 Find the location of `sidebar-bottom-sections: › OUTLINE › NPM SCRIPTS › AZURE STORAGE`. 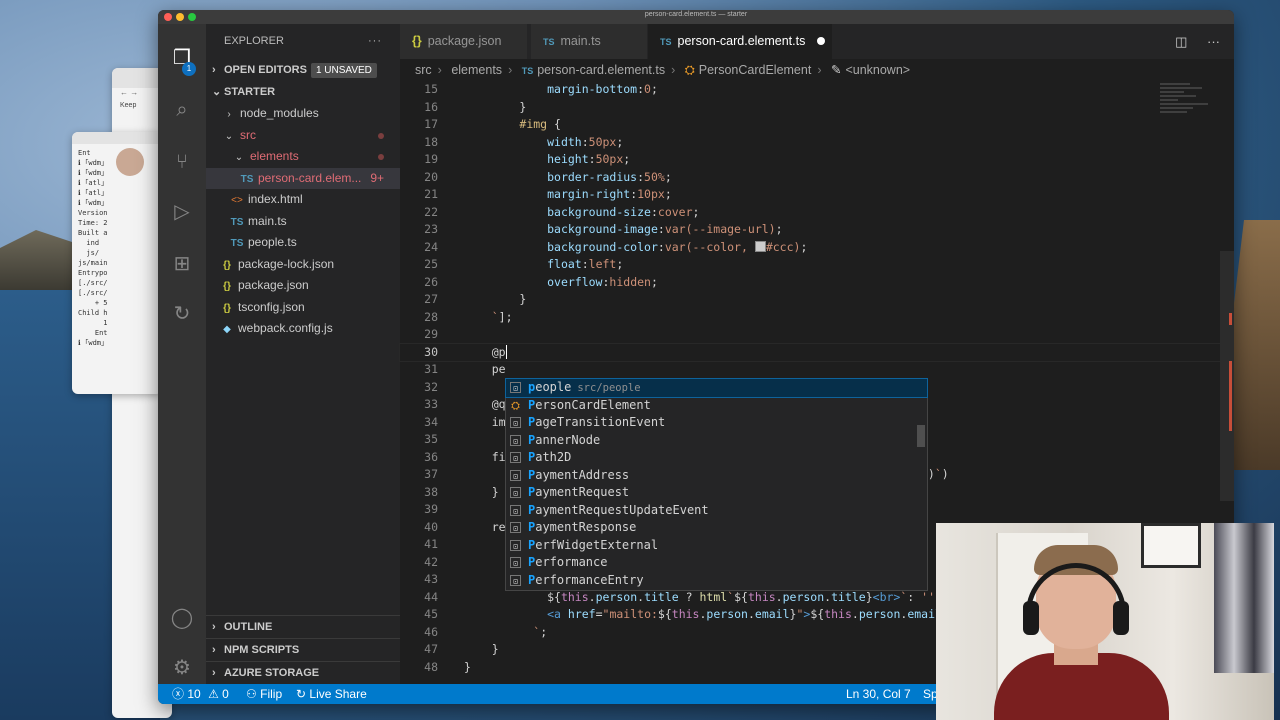

sidebar-bottom-sections: › OUTLINE › NPM SCRIPTS › AZURE STORAGE is located at coordinates (303, 649).